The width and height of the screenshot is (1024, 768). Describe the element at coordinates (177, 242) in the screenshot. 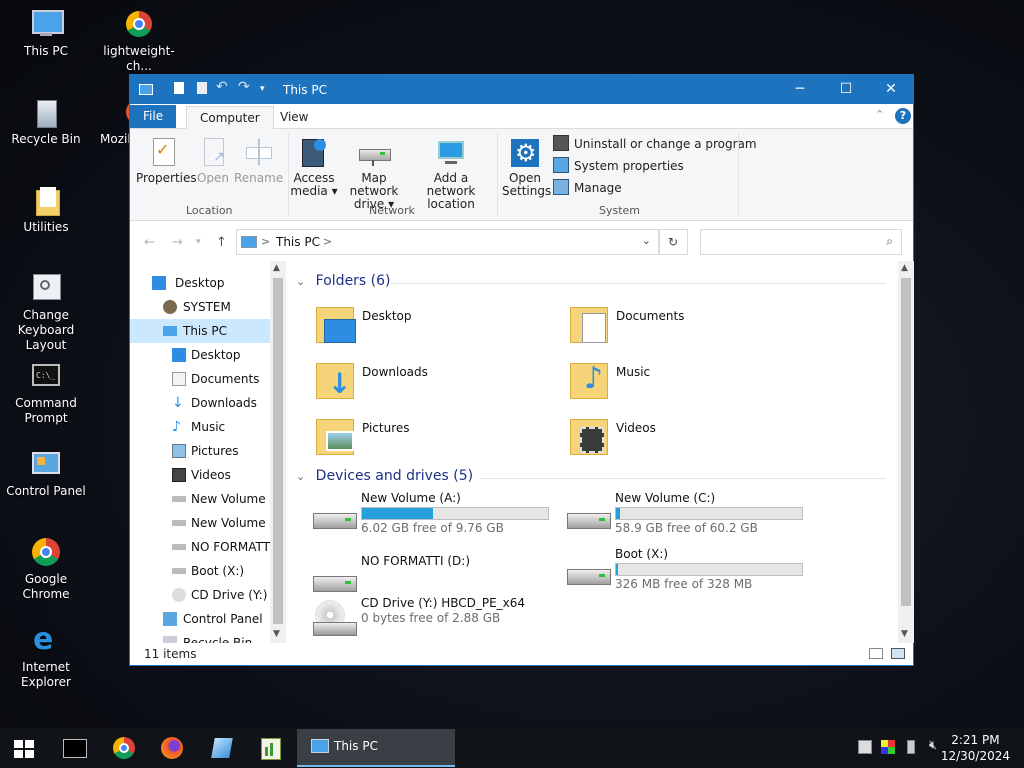

I see `forward-arrow-icon: →` at that location.